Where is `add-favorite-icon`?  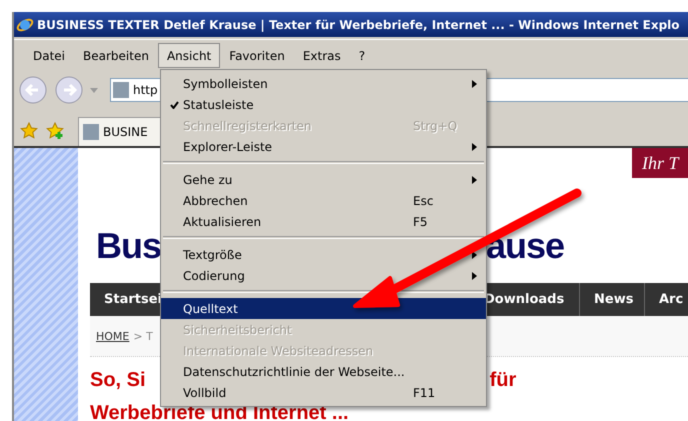 add-favorite-icon is located at coordinates (55, 131).